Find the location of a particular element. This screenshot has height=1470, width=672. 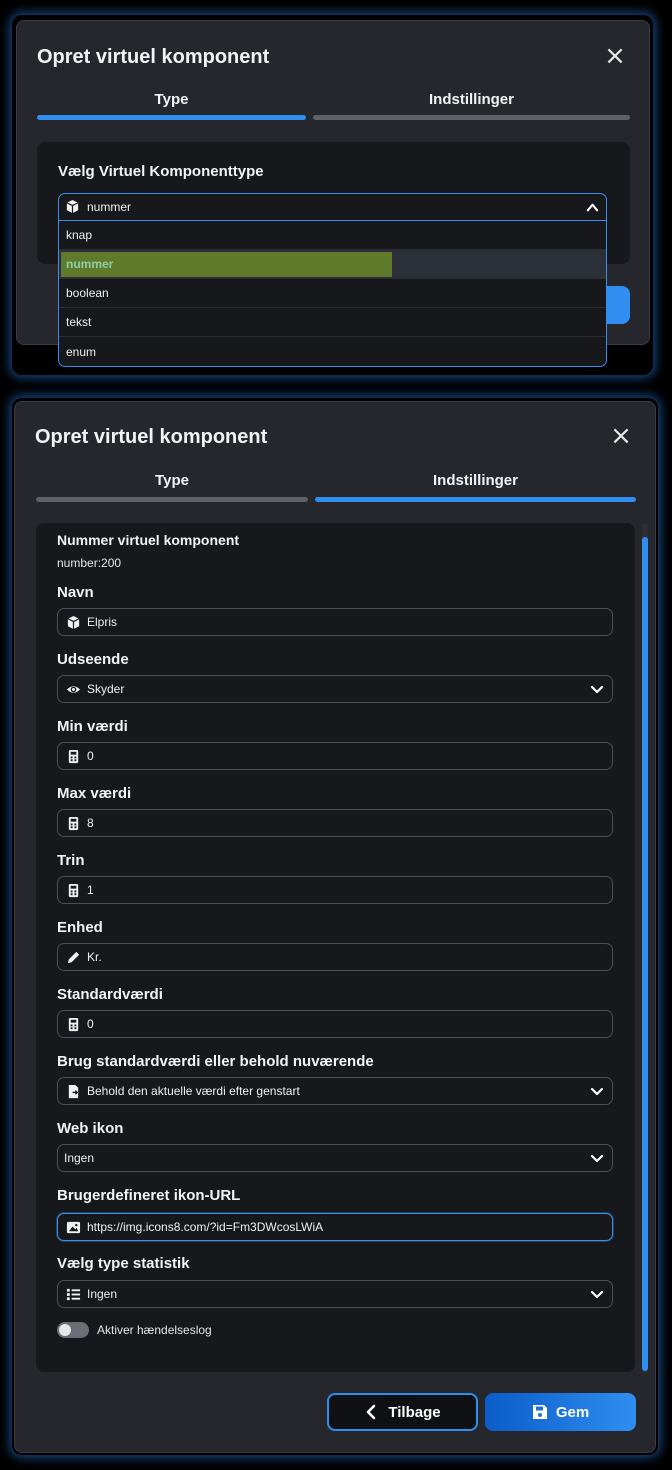

brug-select: Behold den aktuelle værdi efter genstart is located at coordinates (335, 1091).